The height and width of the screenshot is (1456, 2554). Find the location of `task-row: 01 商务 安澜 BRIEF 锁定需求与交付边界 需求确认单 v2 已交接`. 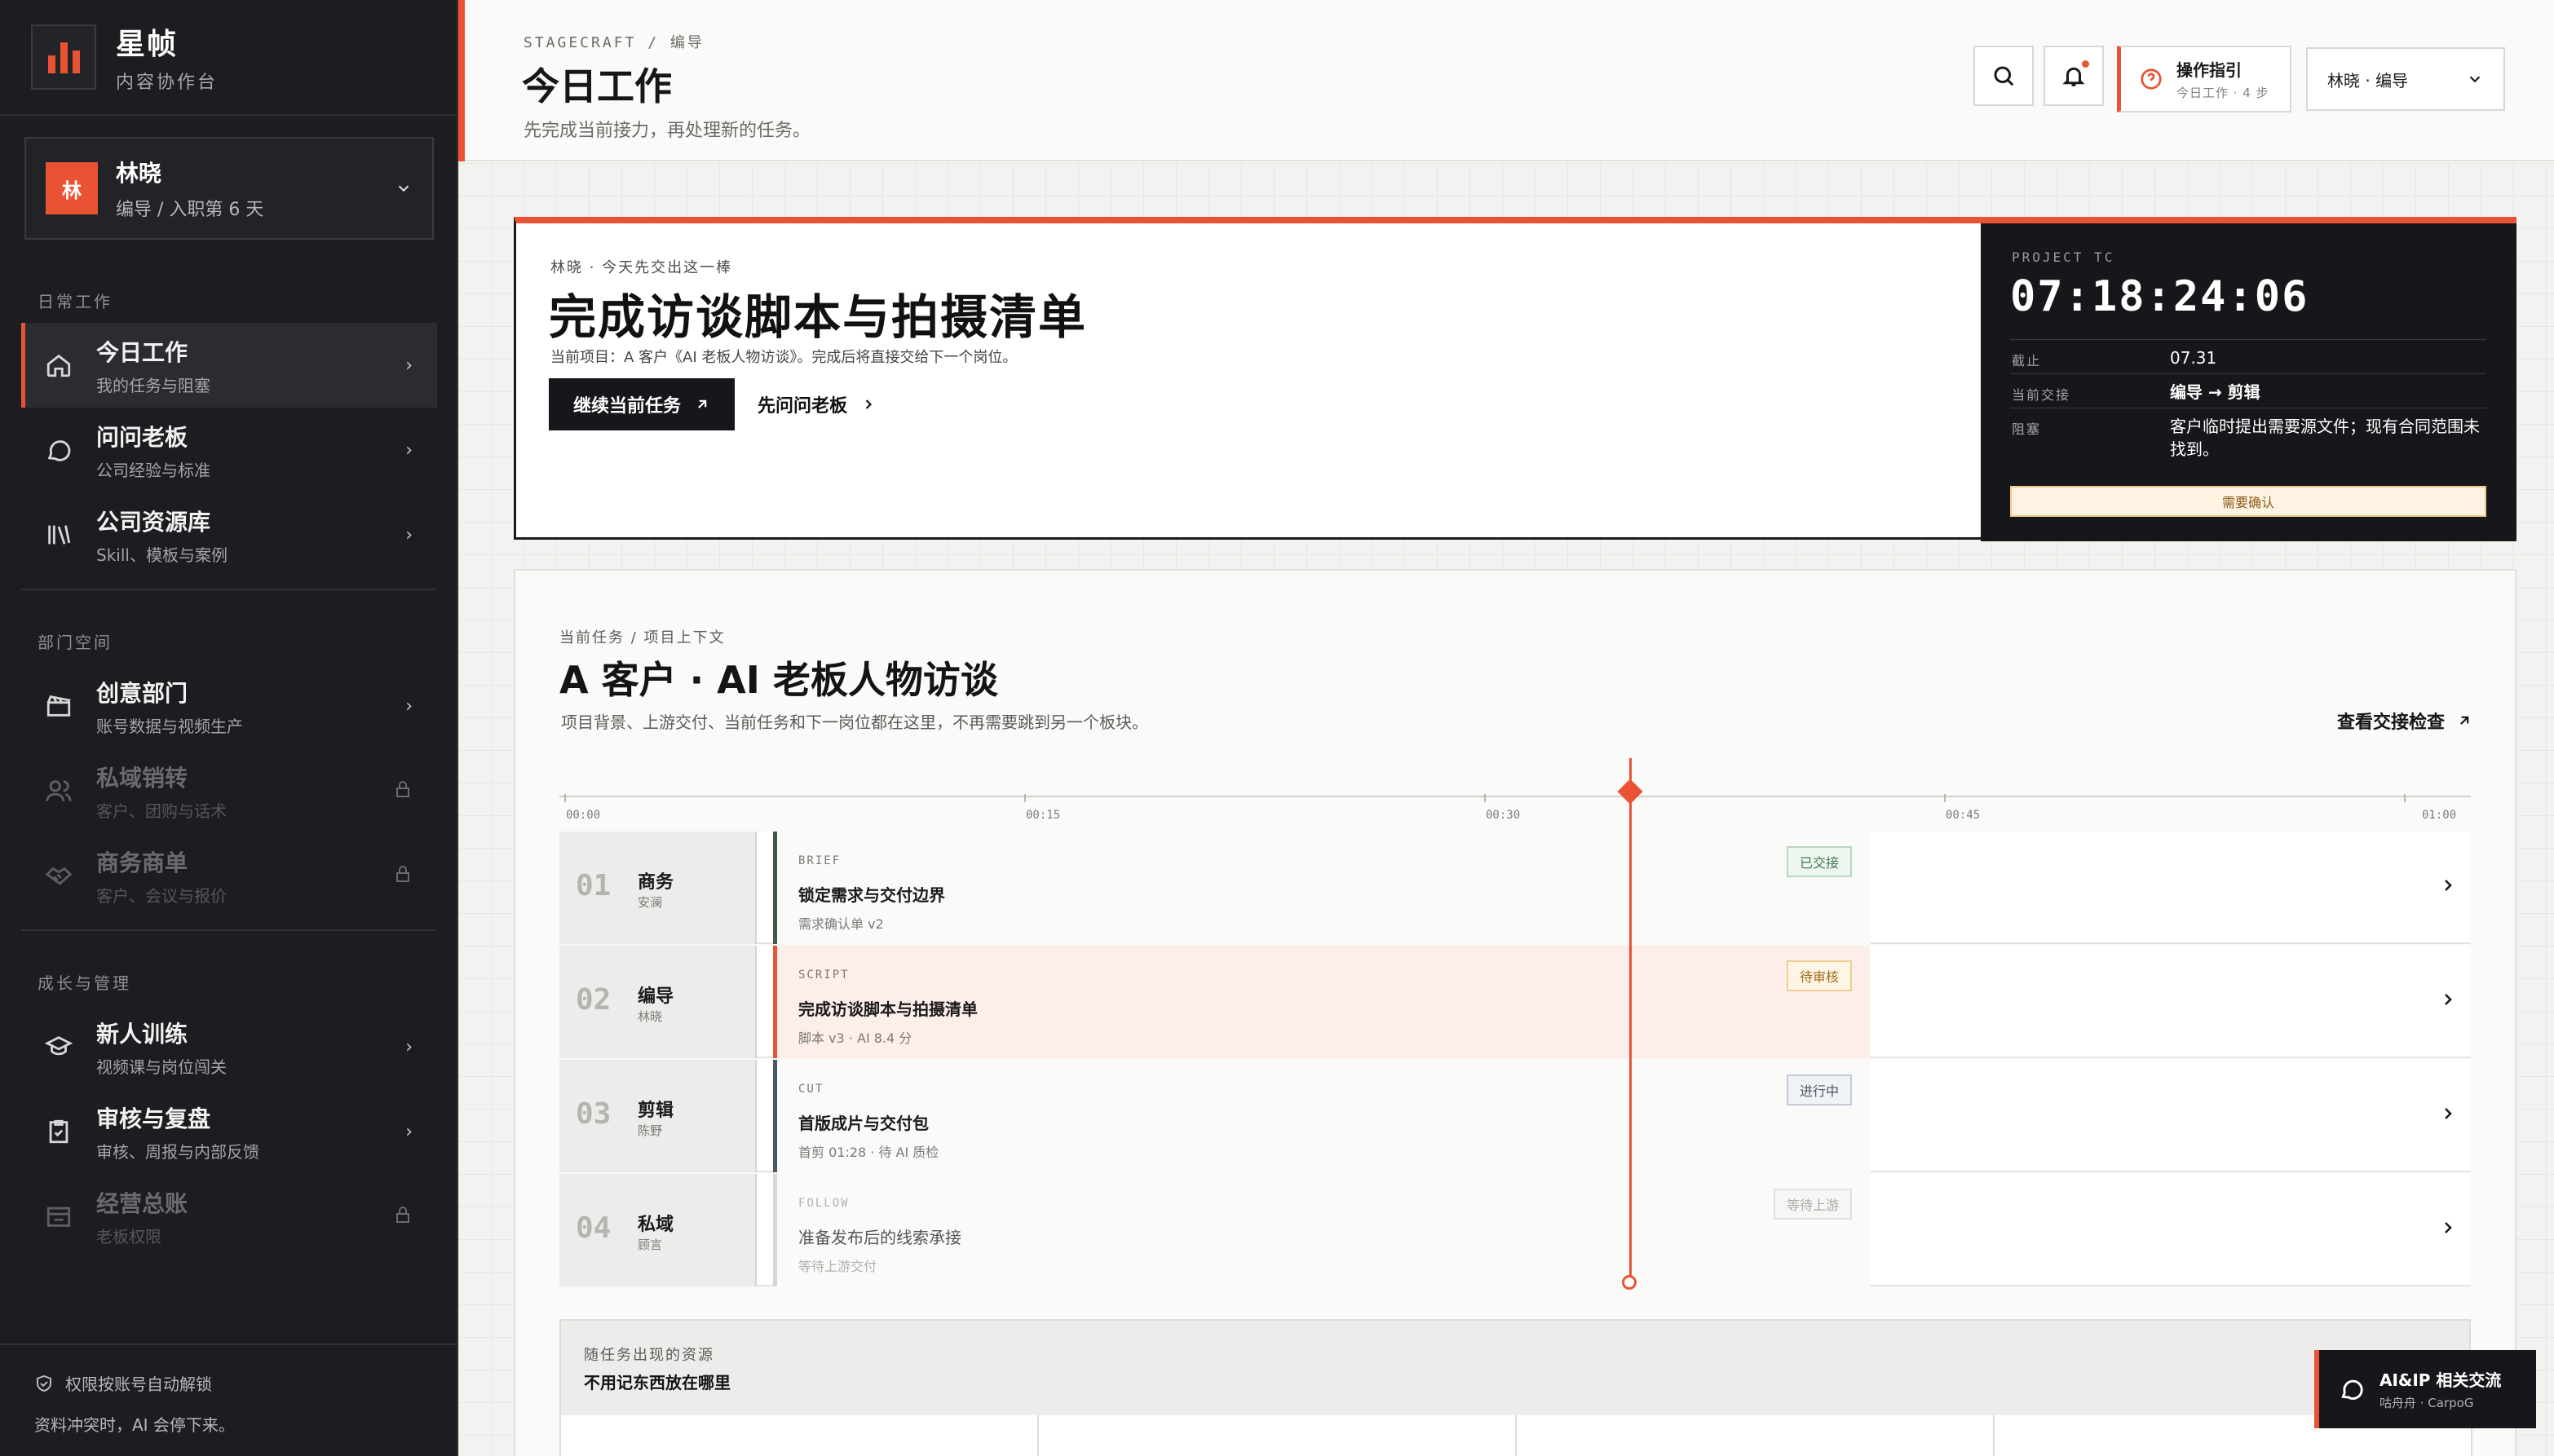

task-row: 01 商务 安澜 BRIEF 锁定需求与交付边界 需求确认单 v2 已交接 is located at coordinates (1515, 888).